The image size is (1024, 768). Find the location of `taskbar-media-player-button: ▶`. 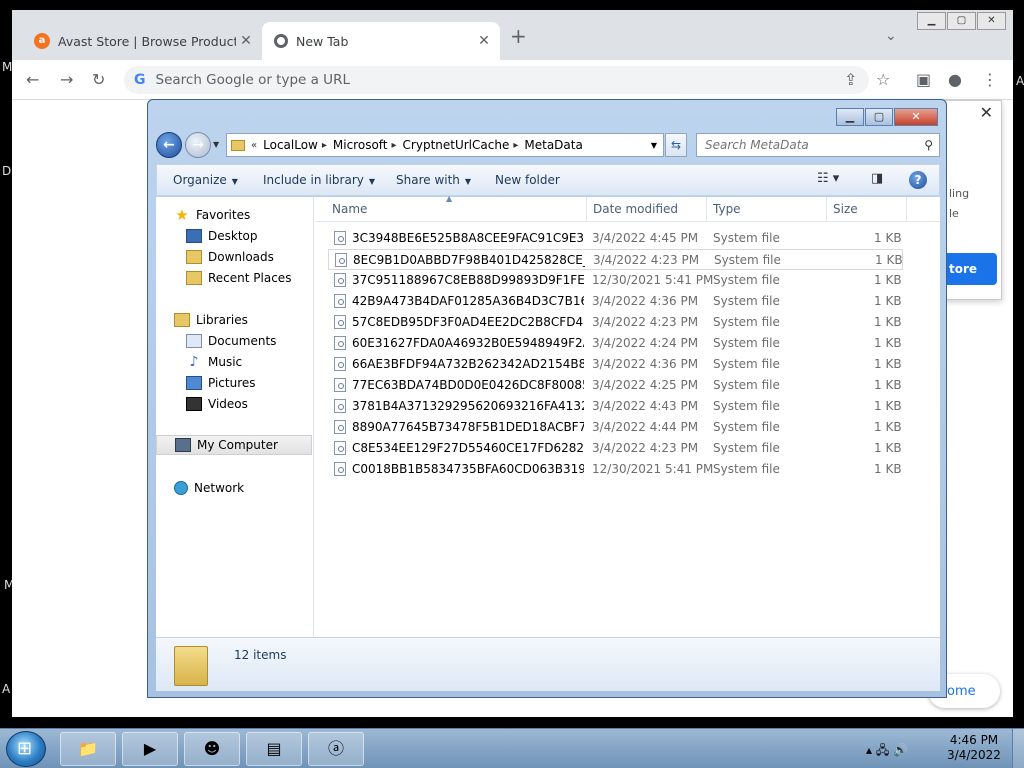

taskbar-media-player-button: ▶ is located at coordinates (150, 749).